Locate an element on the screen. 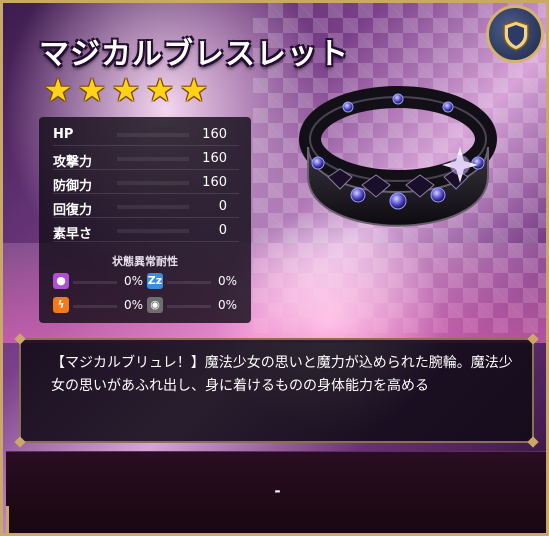  stat-row-speed: 素早さ 0 is located at coordinates (146, 231).